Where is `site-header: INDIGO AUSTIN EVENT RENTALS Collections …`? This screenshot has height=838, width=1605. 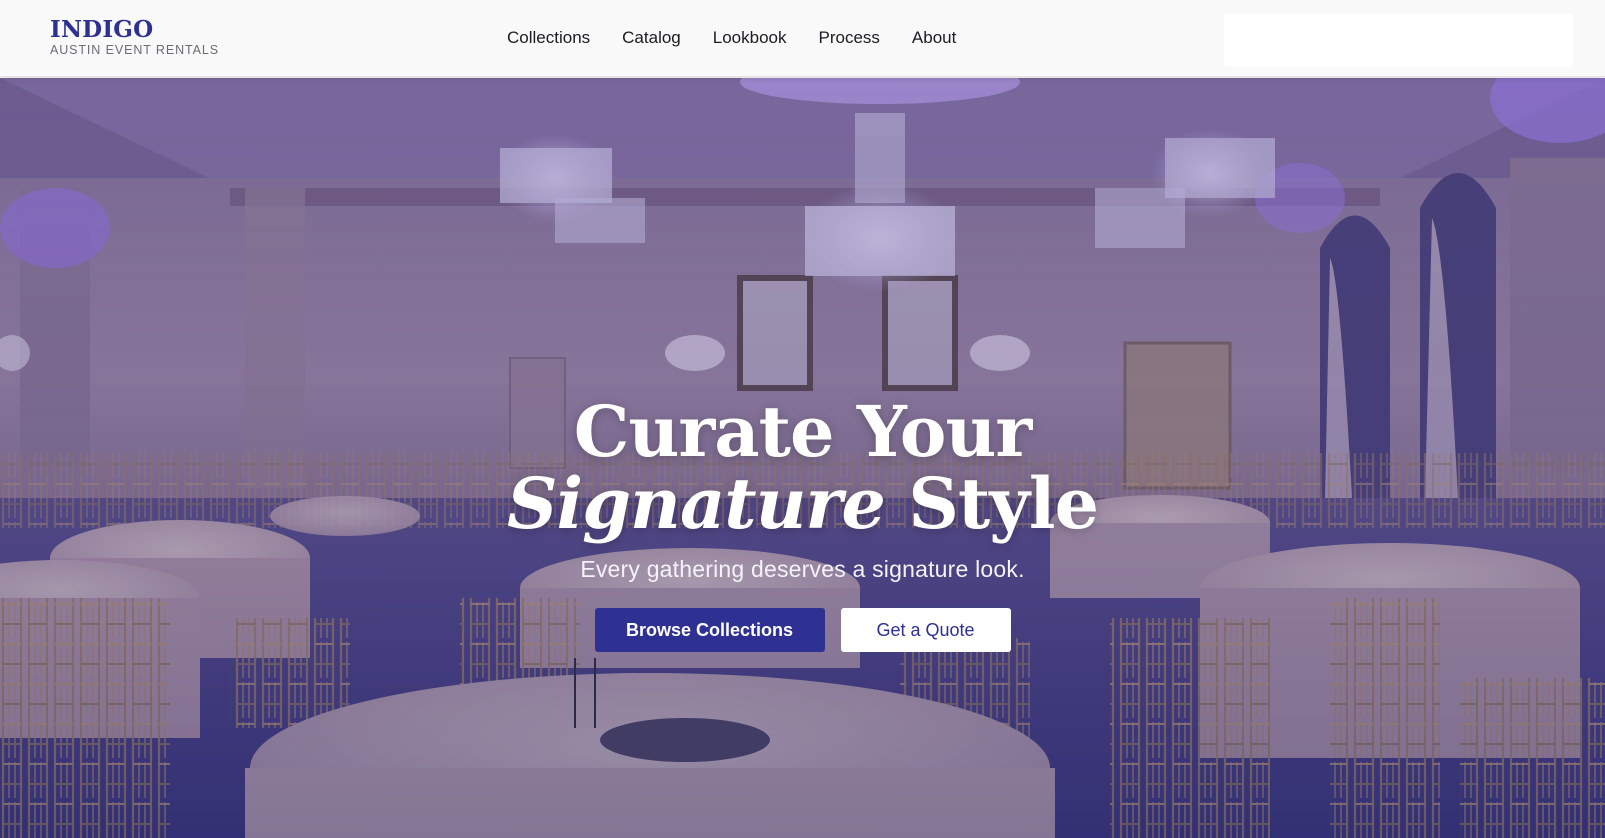
site-header: INDIGO AUSTIN EVENT RENTALS Collections … is located at coordinates (802, 38).